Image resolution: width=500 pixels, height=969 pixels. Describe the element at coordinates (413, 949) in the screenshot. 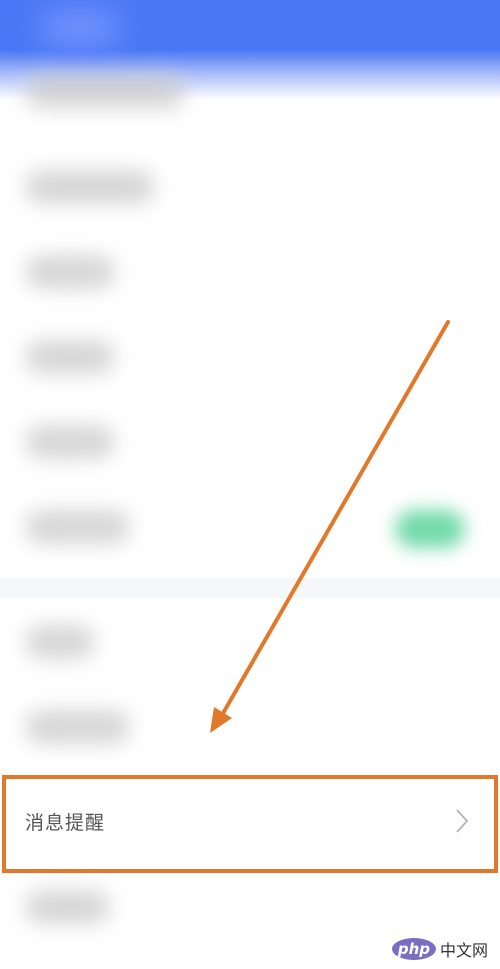

I see `php-logo: php` at that location.